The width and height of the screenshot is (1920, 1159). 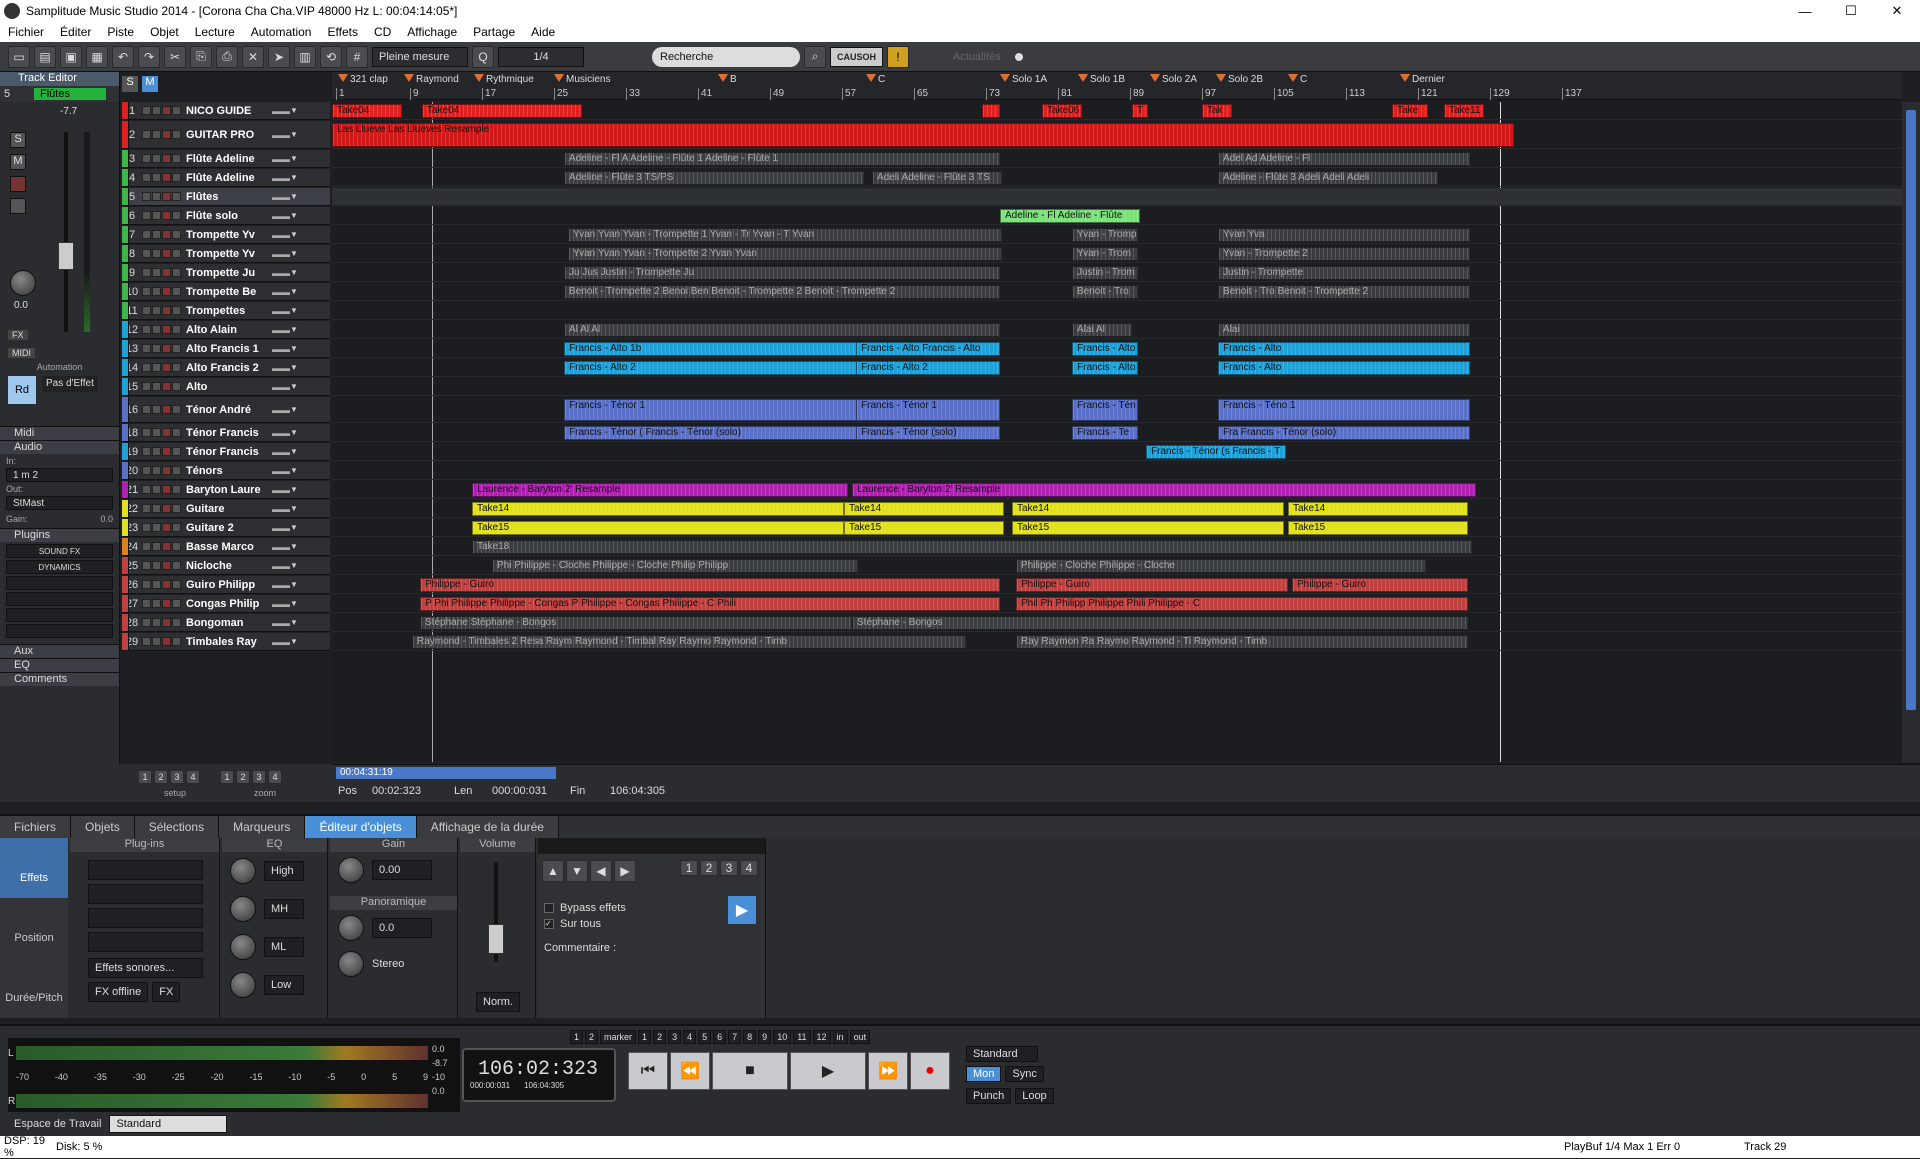 I want to click on track-header: 23 Guitare 2 ▬▬ ▼, so click(x=226, y=528).